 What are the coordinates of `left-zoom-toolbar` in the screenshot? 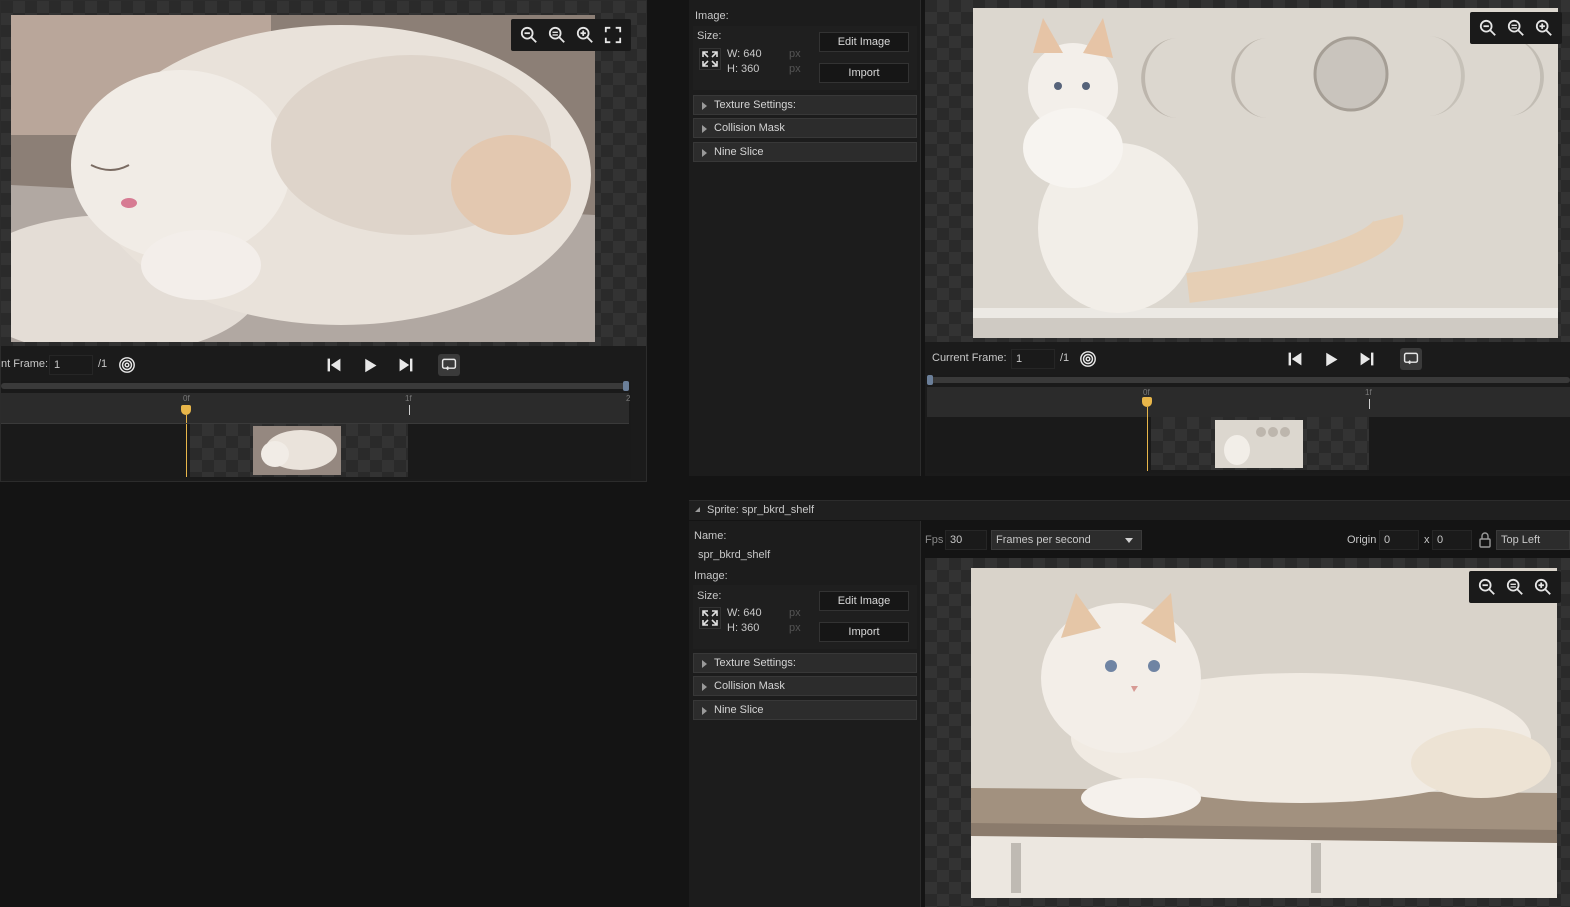 It's located at (571, 35).